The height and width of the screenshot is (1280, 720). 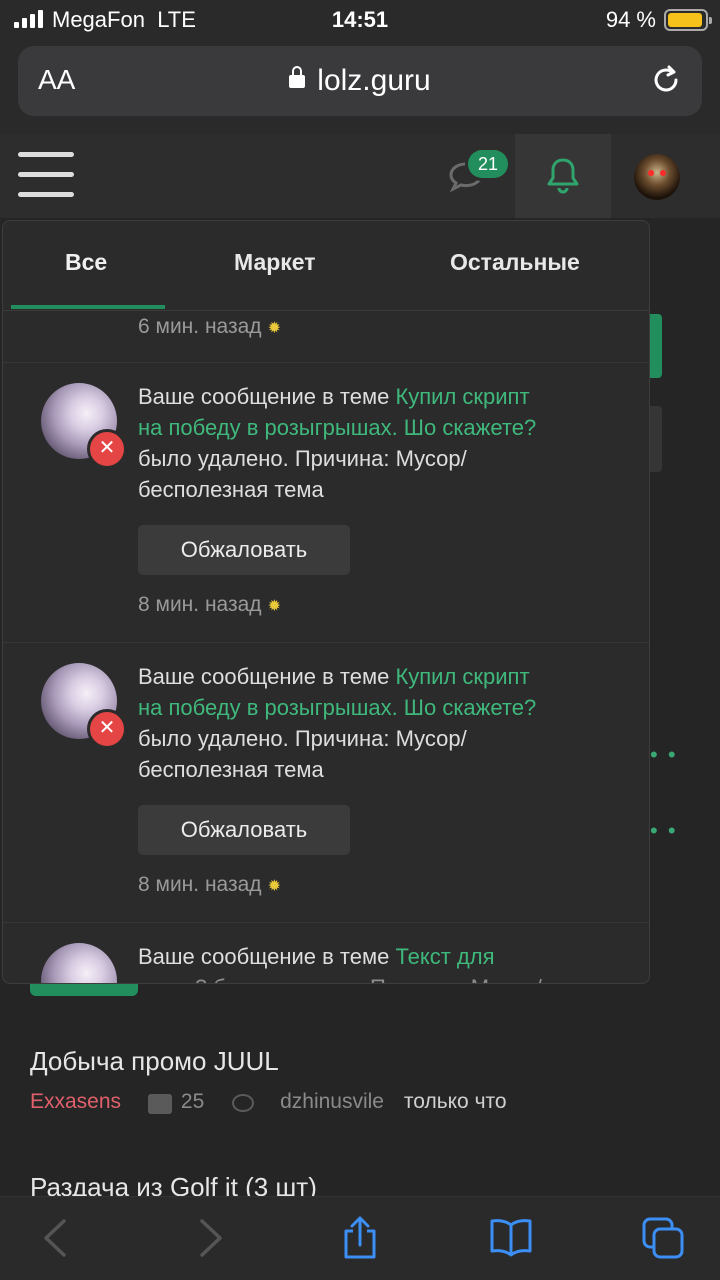 I want to click on site-header: 21, so click(x=360, y=176).